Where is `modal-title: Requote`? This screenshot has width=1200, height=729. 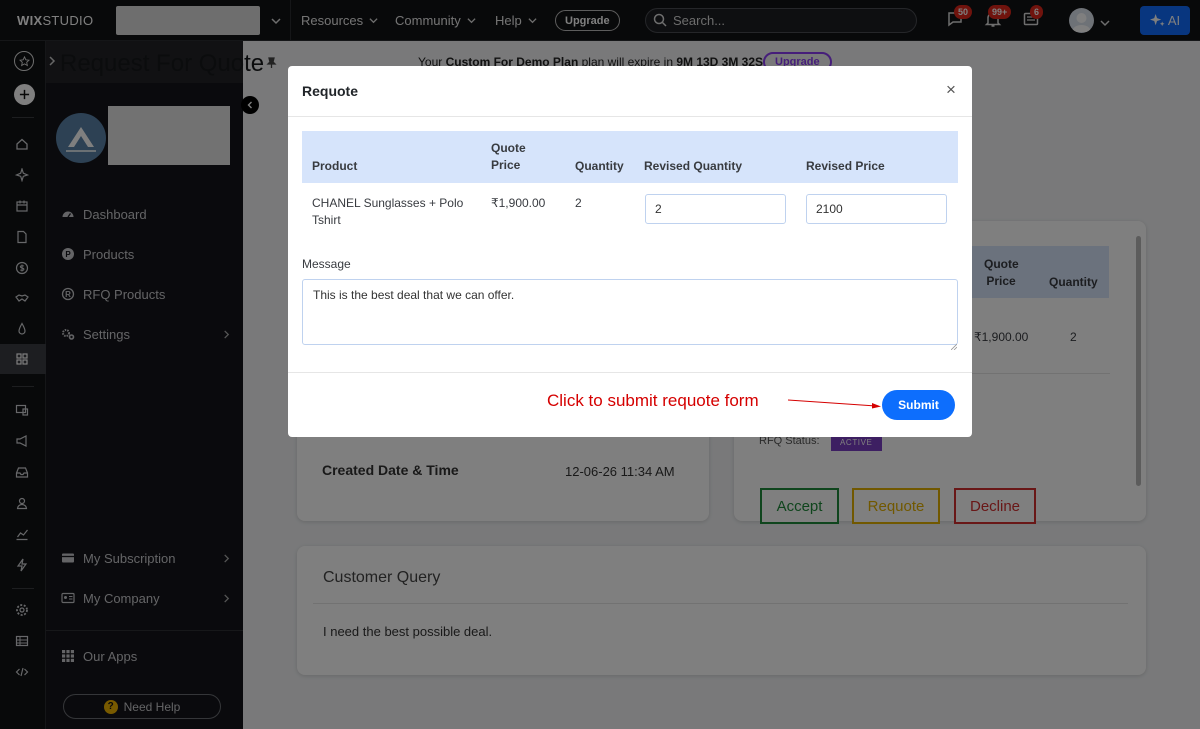 modal-title: Requote is located at coordinates (330, 91).